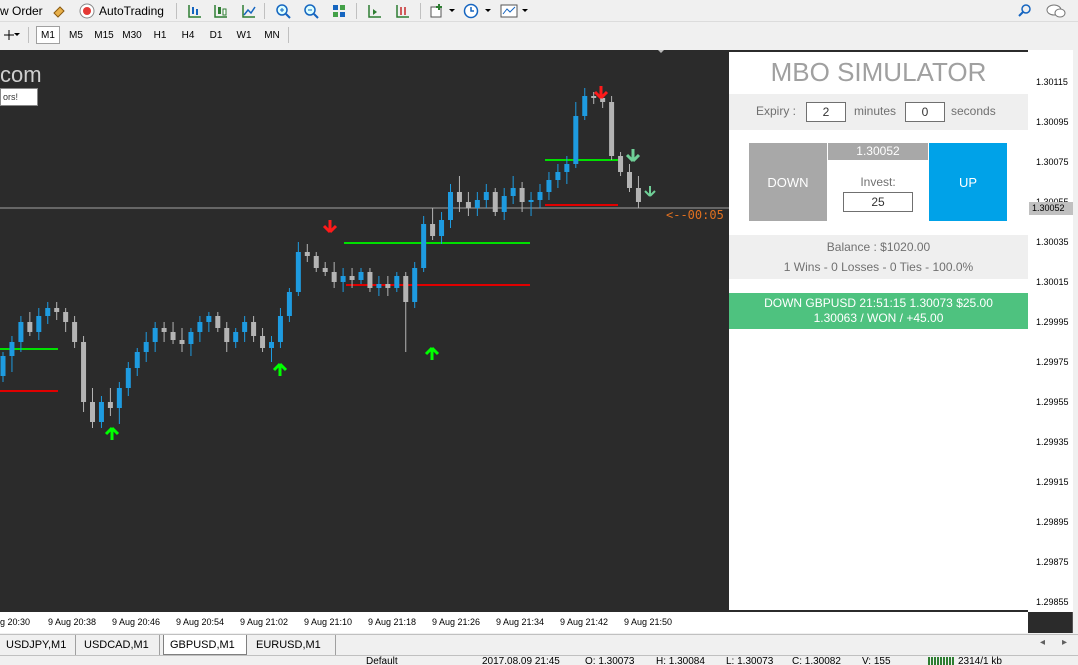 The width and height of the screenshot is (1078, 665). I want to click on status-volume: V: 155, so click(876, 660).